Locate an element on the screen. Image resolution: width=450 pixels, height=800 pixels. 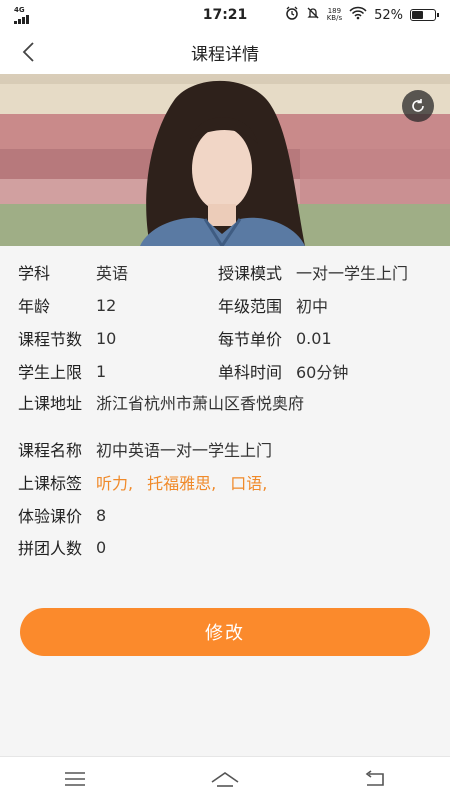
address-row: 上课地址 浙江省杭州市萧山区香悦奥府 is located at coordinates (161, 402).